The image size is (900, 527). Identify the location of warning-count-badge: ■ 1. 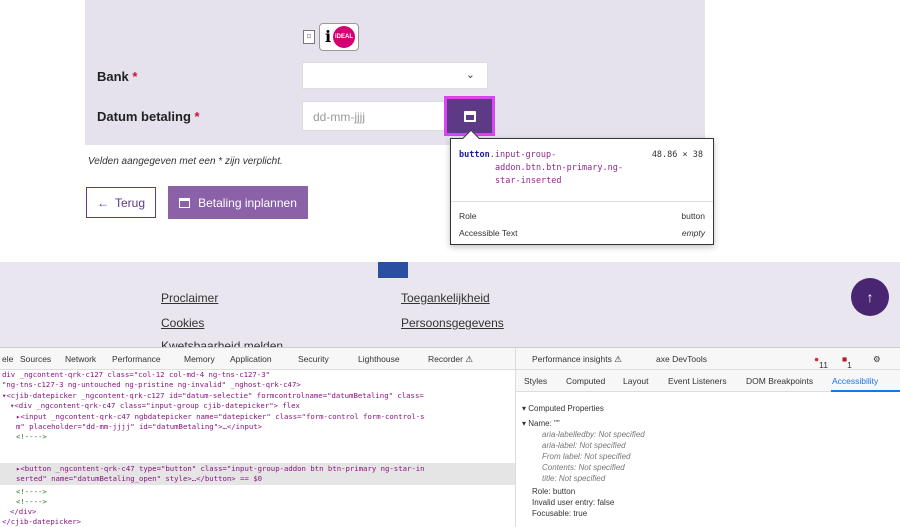
(847, 362).